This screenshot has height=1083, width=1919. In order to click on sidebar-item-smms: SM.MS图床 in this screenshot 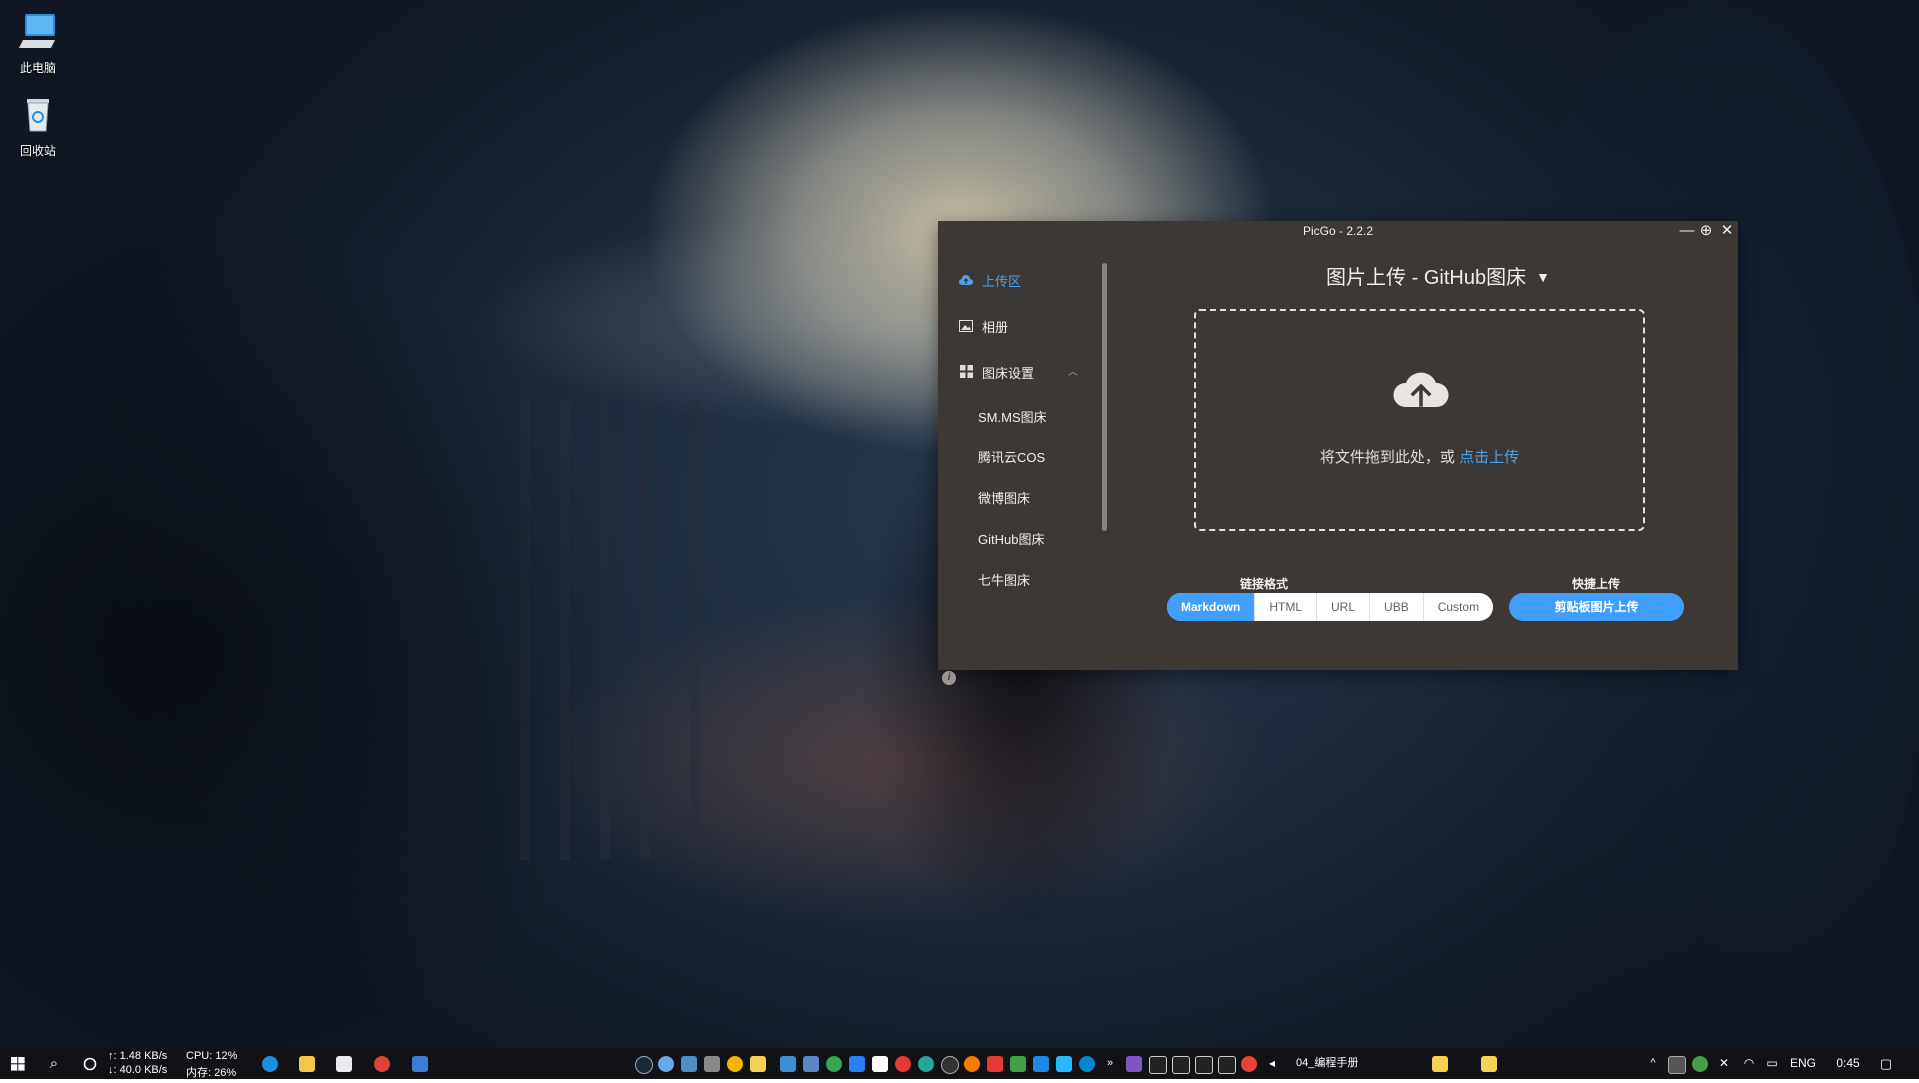, I will do `click(1012, 418)`.